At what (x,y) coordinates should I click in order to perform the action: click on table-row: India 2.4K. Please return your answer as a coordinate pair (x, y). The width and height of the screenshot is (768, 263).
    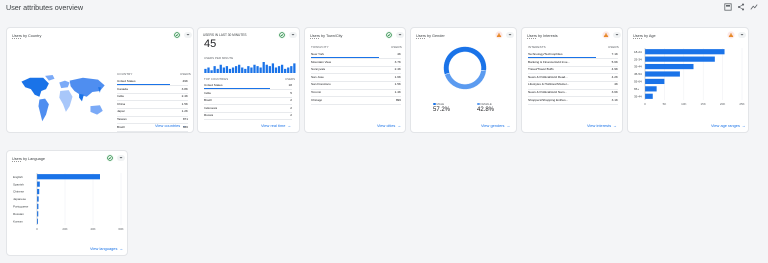
    Looking at the image, I should click on (152, 96).